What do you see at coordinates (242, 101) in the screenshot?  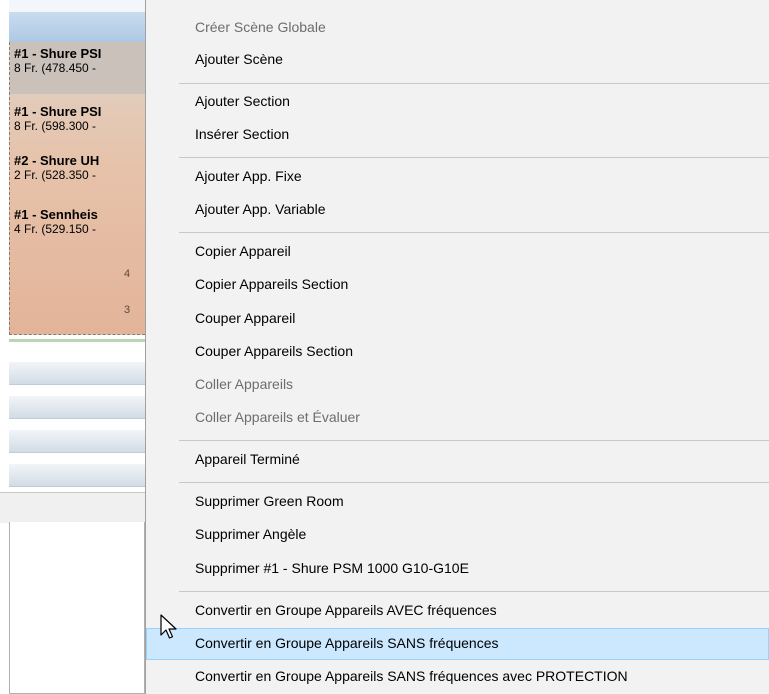 I see `menu-item-label: Ajouter Section` at bounding box center [242, 101].